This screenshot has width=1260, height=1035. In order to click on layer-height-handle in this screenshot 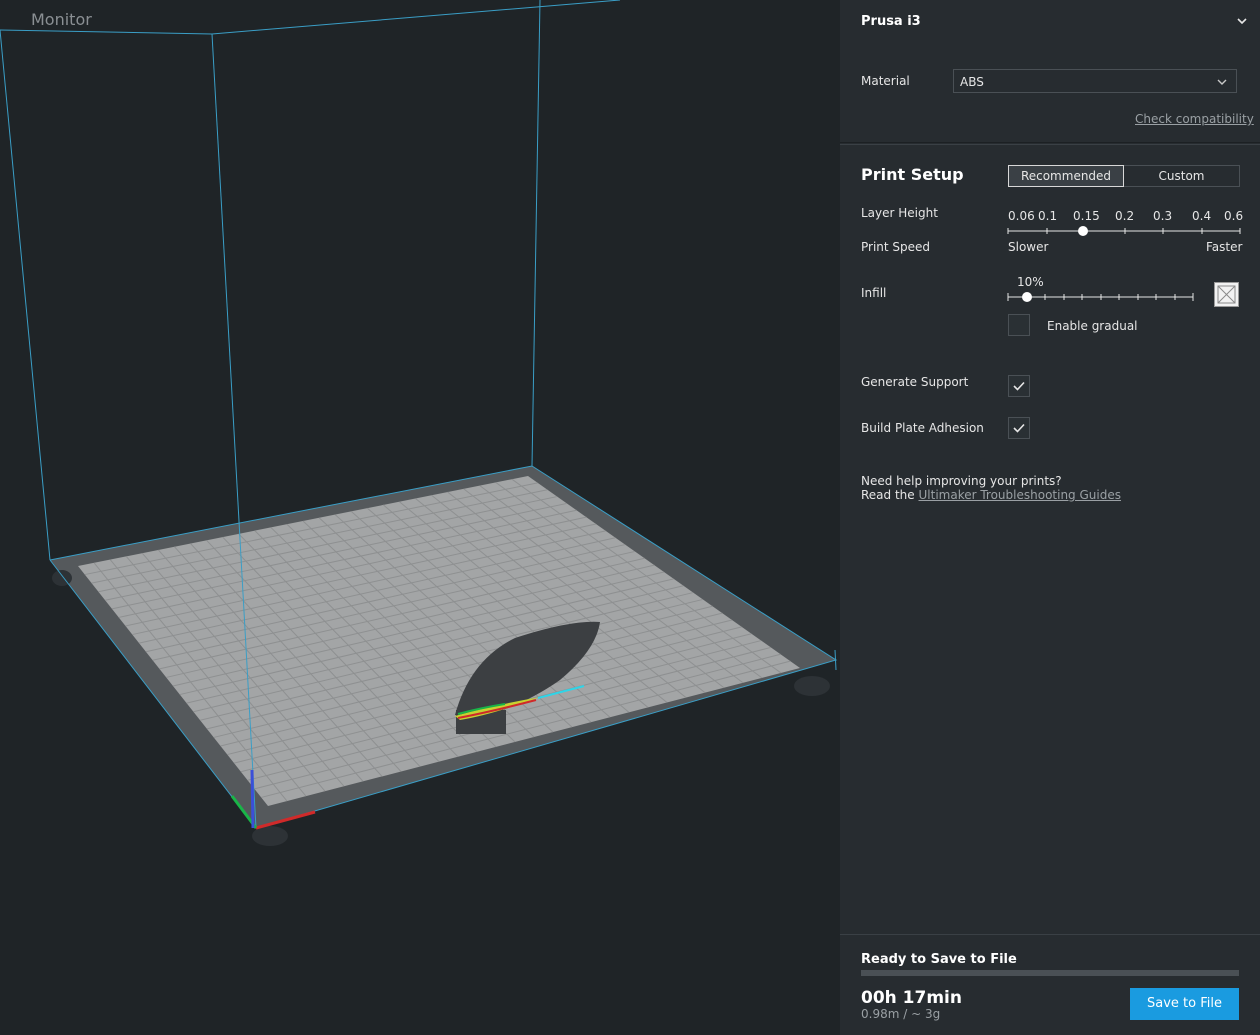, I will do `click(1083, 231)`.